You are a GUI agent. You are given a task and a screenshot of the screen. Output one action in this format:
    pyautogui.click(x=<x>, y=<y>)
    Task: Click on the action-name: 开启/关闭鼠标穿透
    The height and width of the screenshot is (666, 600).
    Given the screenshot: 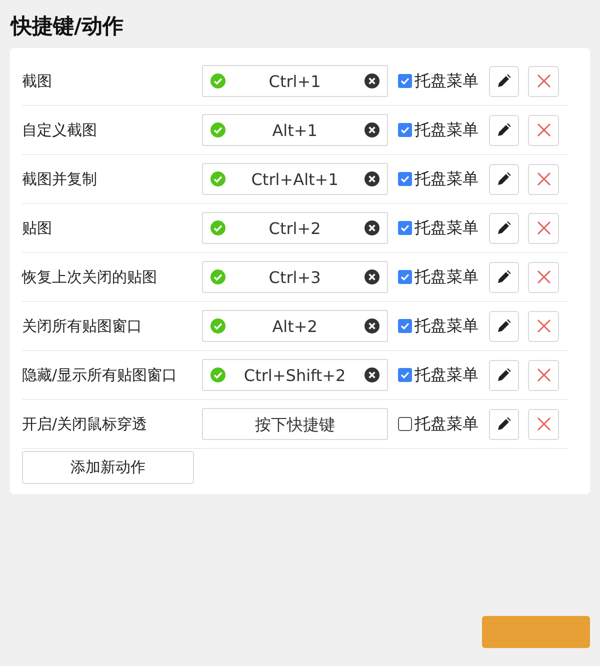 What is the action you would take?
    pyautogui.click(x=85, y=424)
    